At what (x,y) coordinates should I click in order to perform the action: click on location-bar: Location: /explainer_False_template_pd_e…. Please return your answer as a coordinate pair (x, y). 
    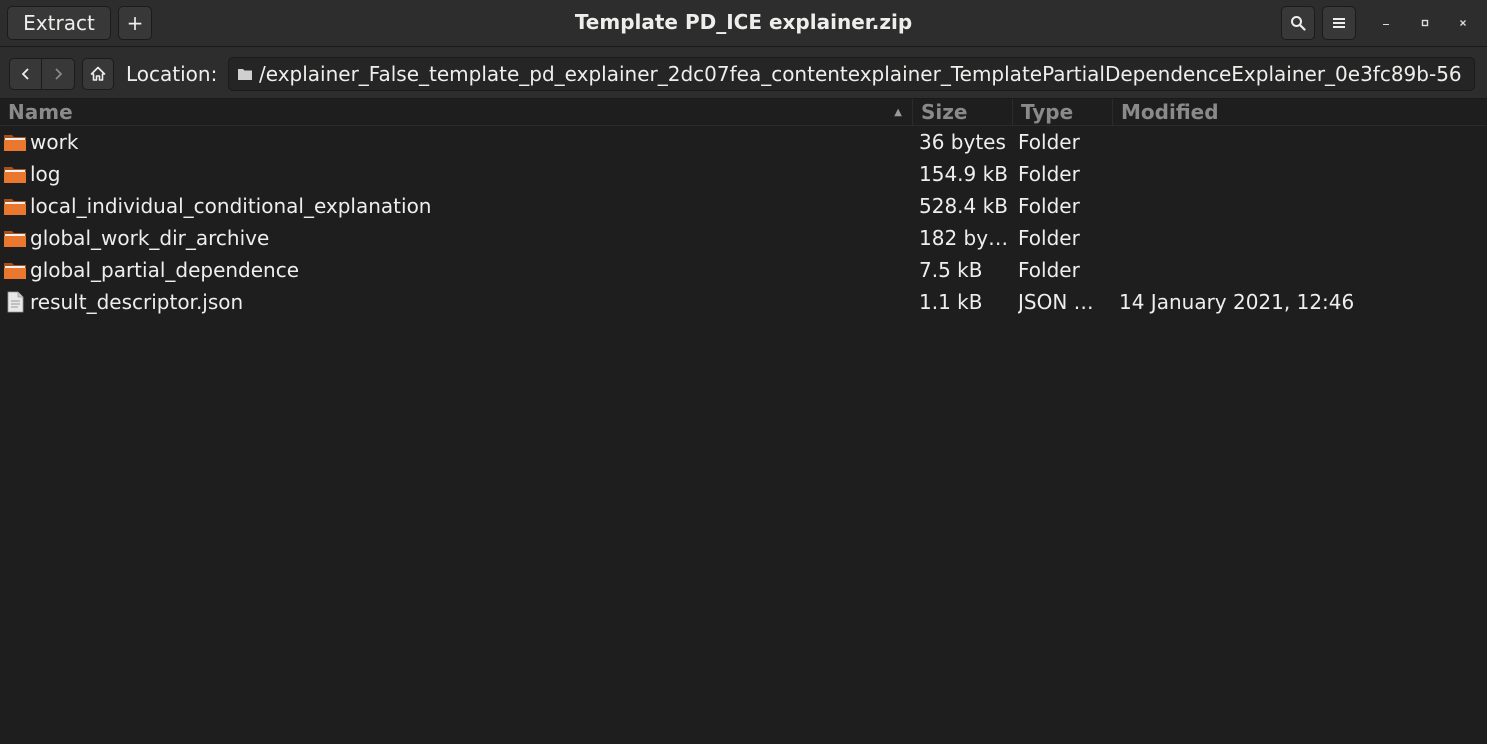
    Looking at the image, I should click on (743, 73).